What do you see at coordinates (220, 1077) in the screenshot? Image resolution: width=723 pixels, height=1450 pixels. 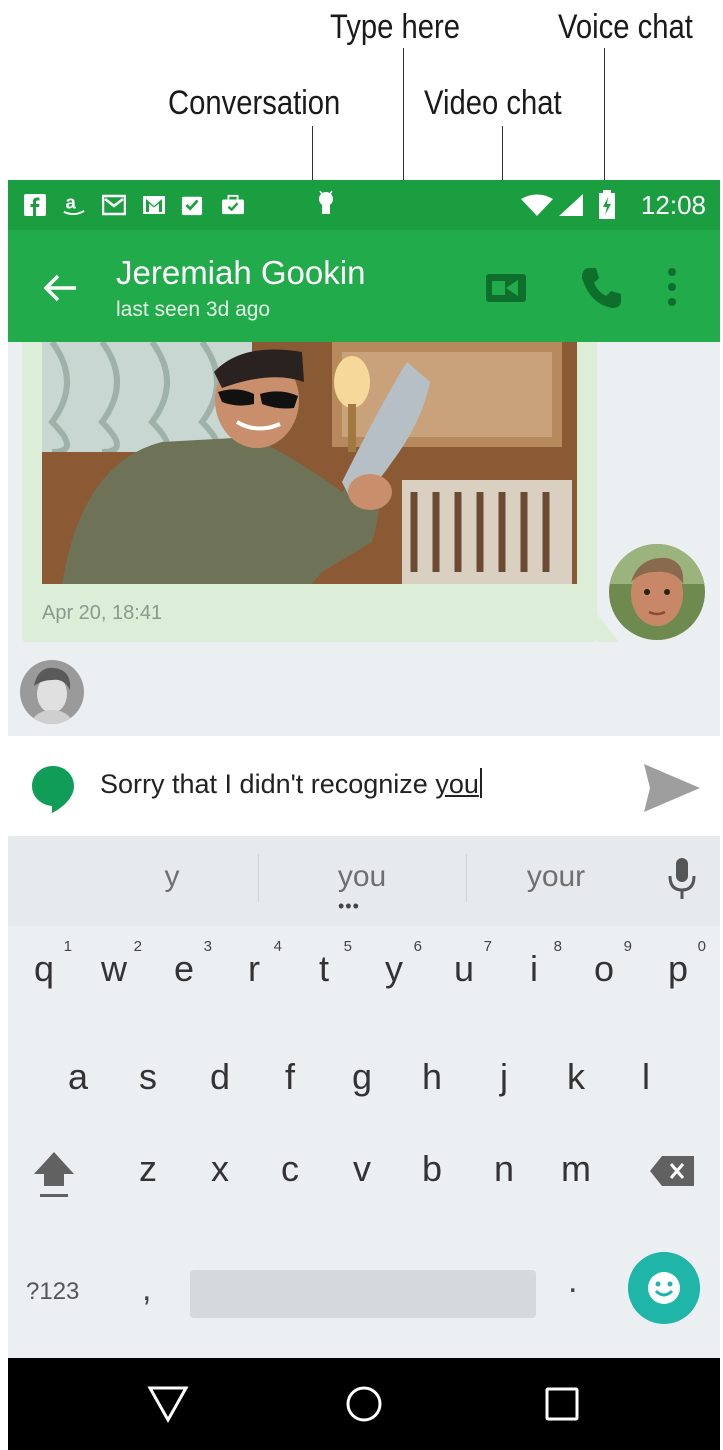 I see `key-d: d` at bounding box center [220, 1077].